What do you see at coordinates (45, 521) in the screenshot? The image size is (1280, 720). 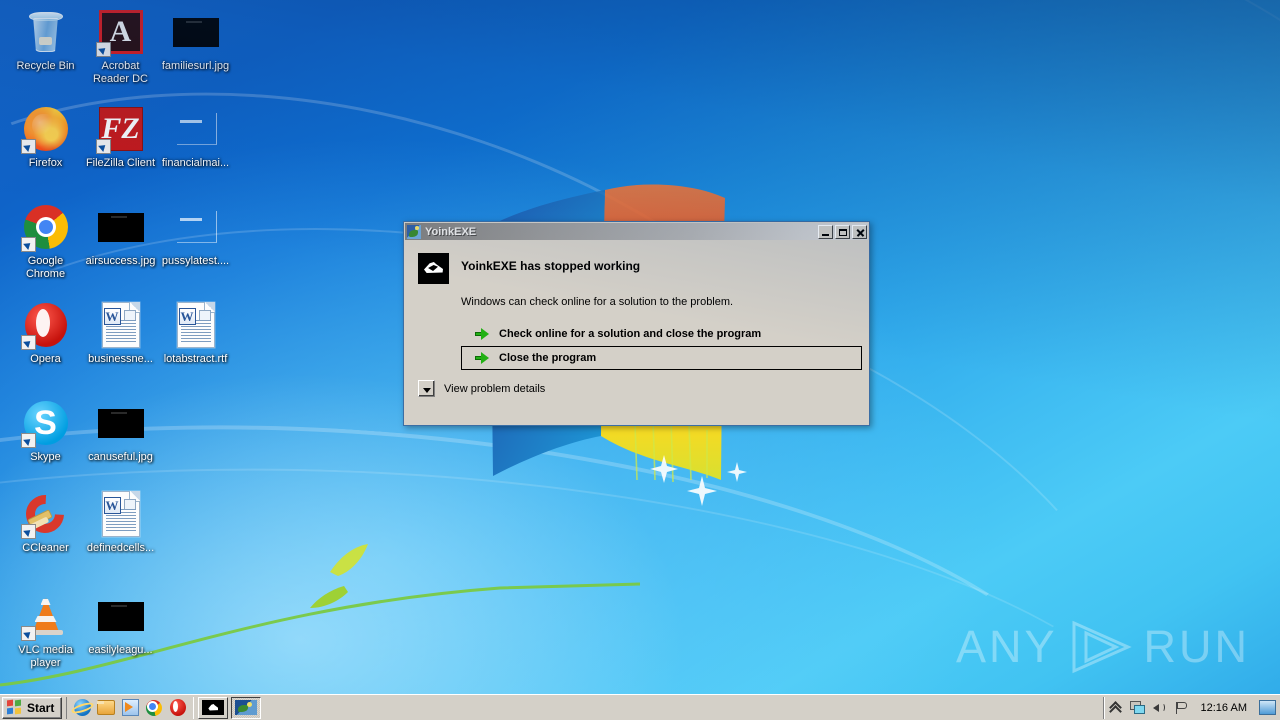 I see `desktop-icon: CCleaner` at bounding box center [45, 521].